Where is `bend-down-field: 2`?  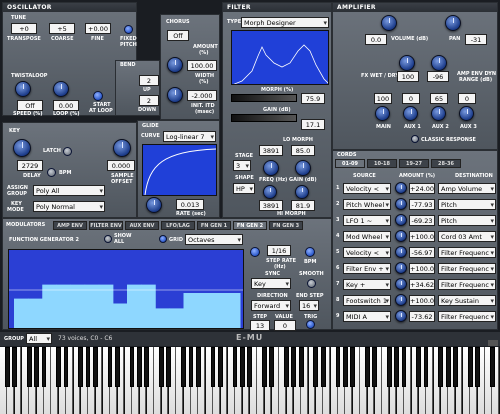
bend-down-field: 2 is located at coordinates (149, 100).